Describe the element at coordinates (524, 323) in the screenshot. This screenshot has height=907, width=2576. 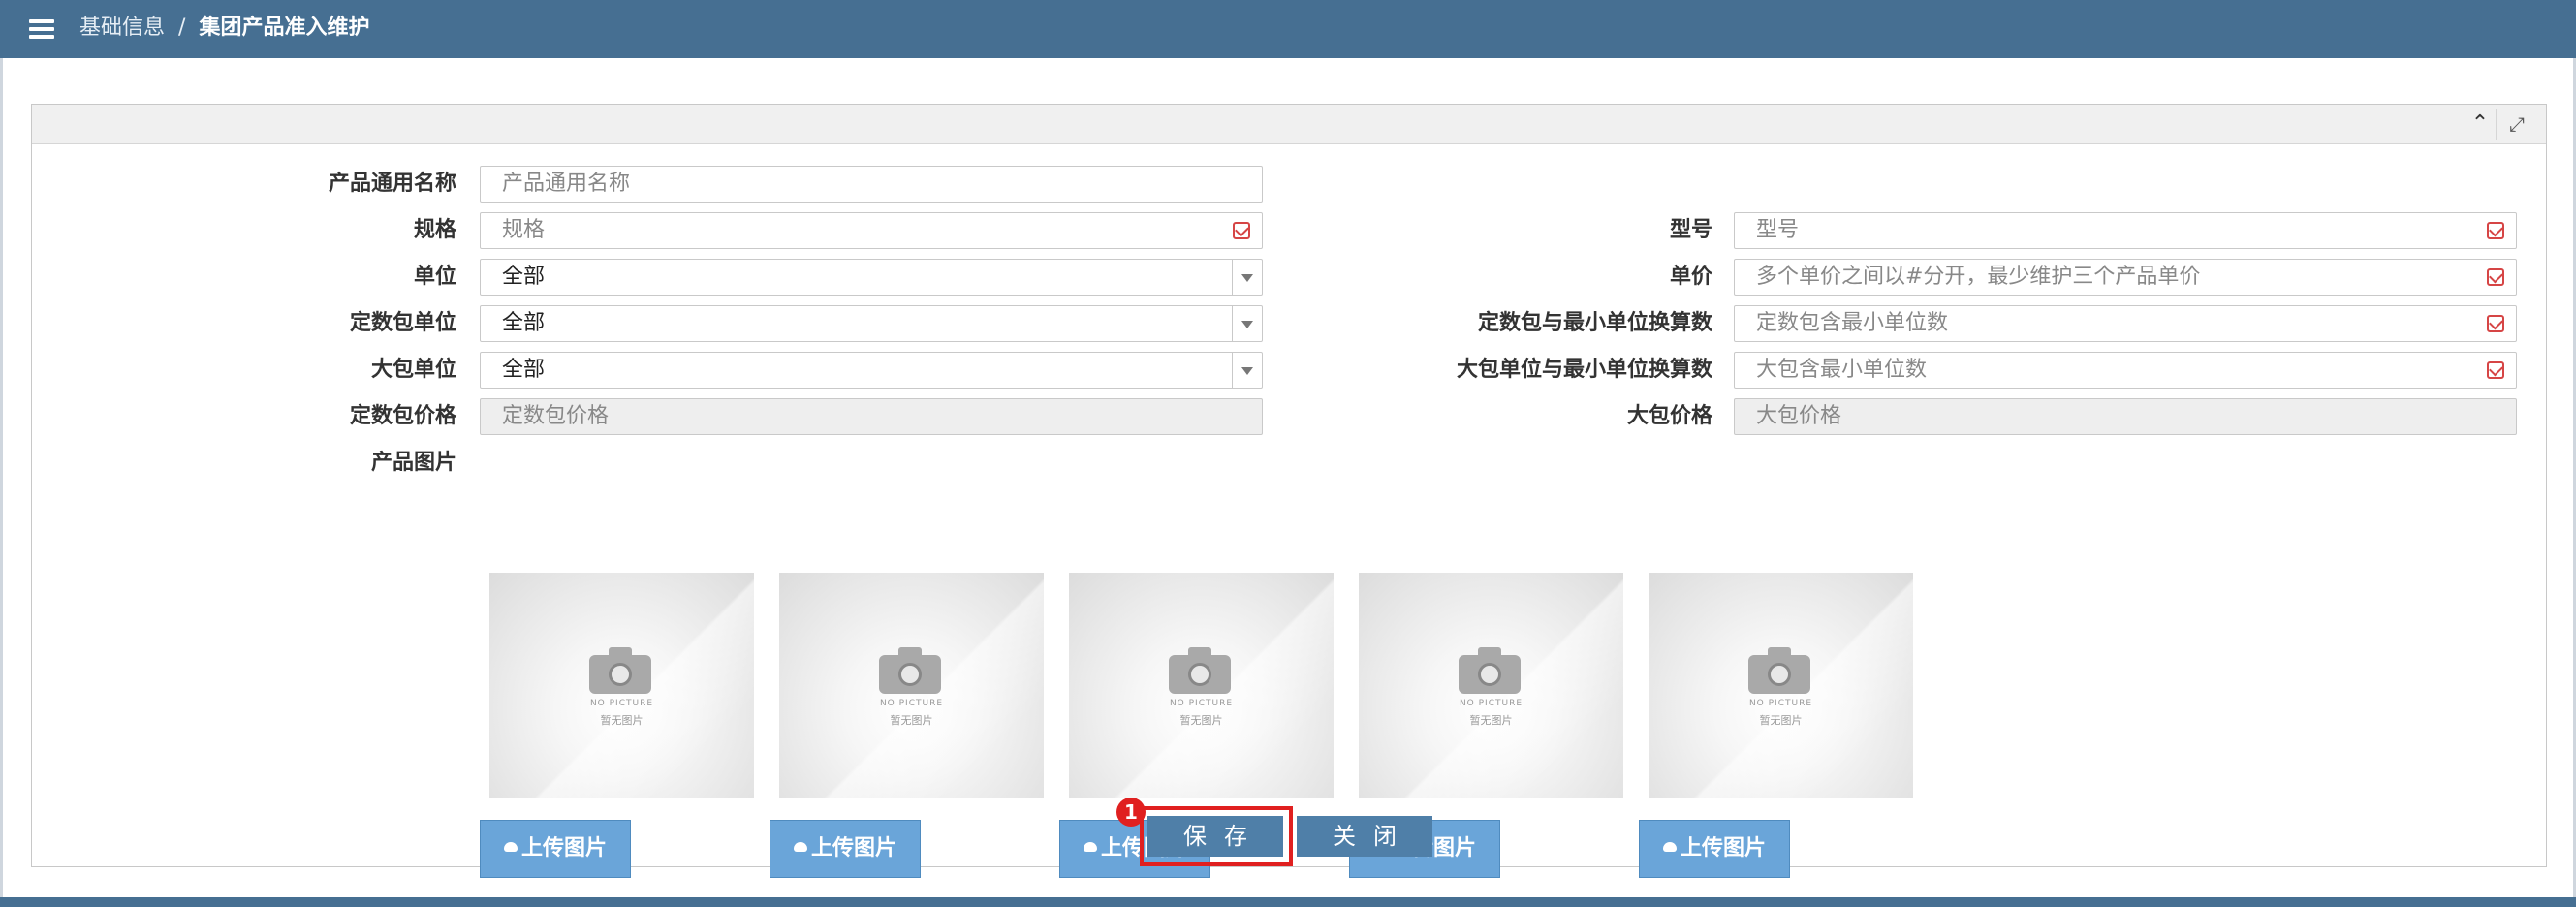
I see `pack-unit-selected-value: 全部` at that location.